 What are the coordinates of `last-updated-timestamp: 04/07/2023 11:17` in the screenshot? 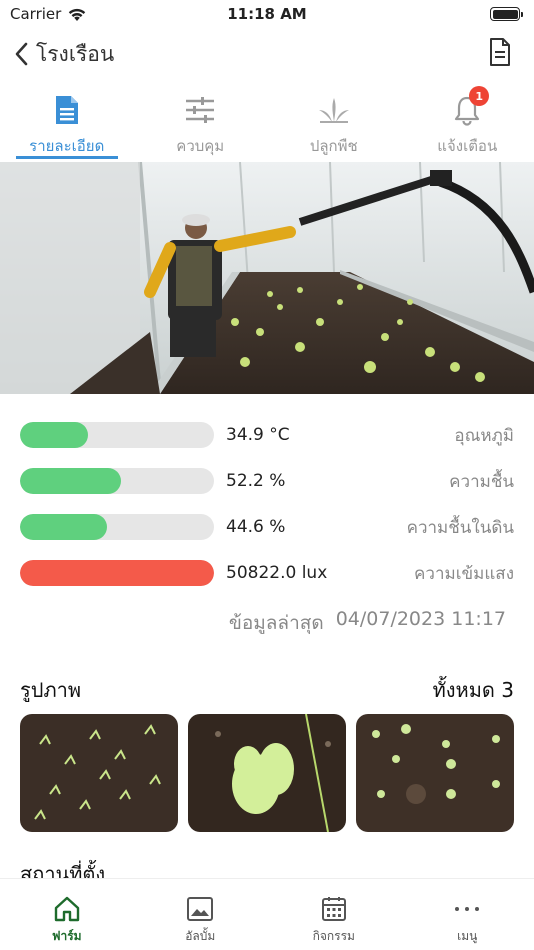 It's located at (420, 619).